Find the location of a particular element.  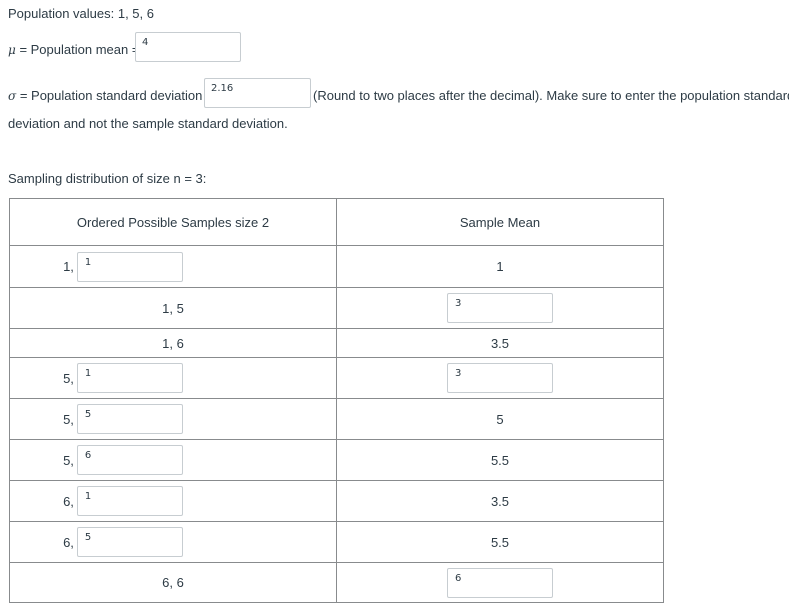

table-row: 1, 6 3.5 is located at coordinates (336, 343).